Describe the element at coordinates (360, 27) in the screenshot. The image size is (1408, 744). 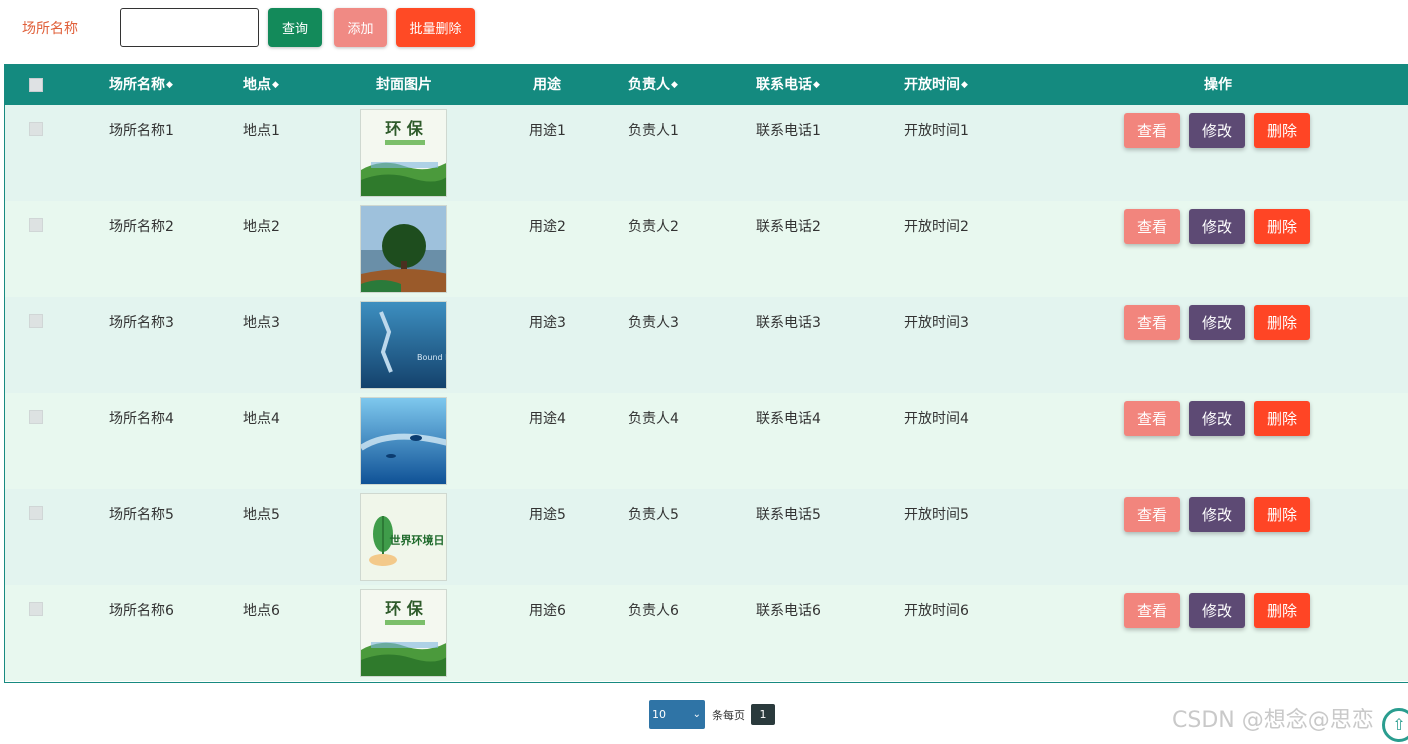
I see `add-button: 添加` at that location.